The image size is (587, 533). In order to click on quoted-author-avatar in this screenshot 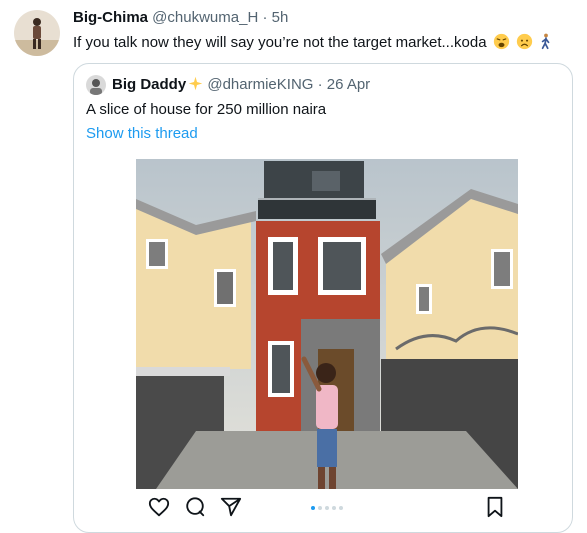, I will do `click(96, 85)`.